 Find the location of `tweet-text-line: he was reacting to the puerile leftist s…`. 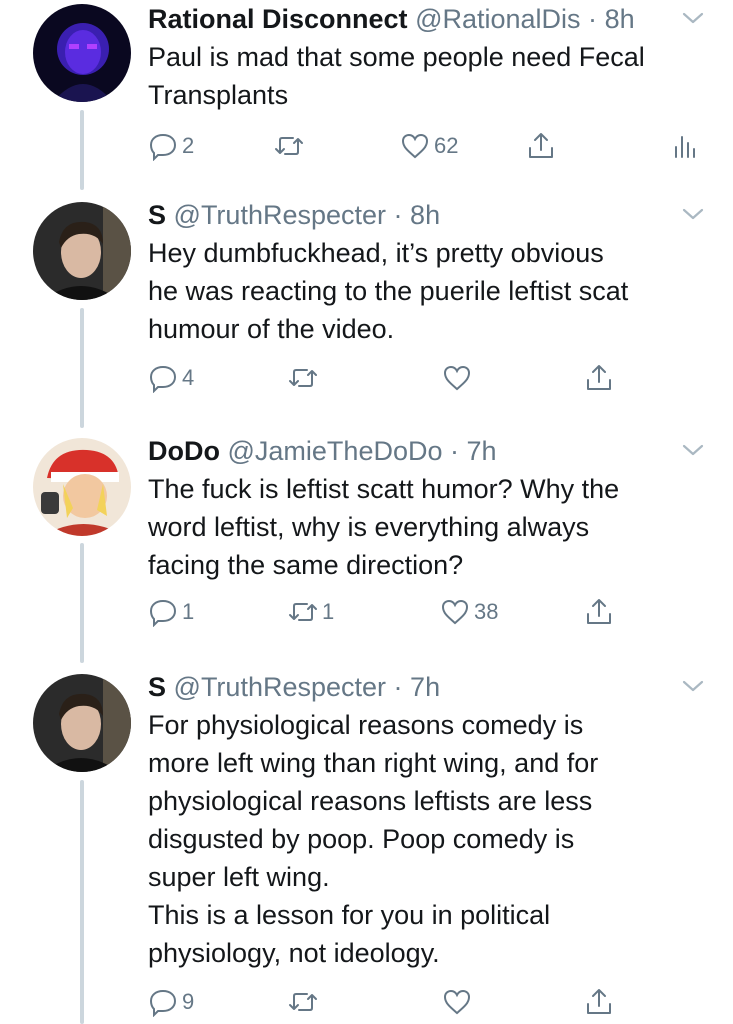

tweet-text-line: he was reacting to the puerile leftist s… is located at coordinates (388, 291).